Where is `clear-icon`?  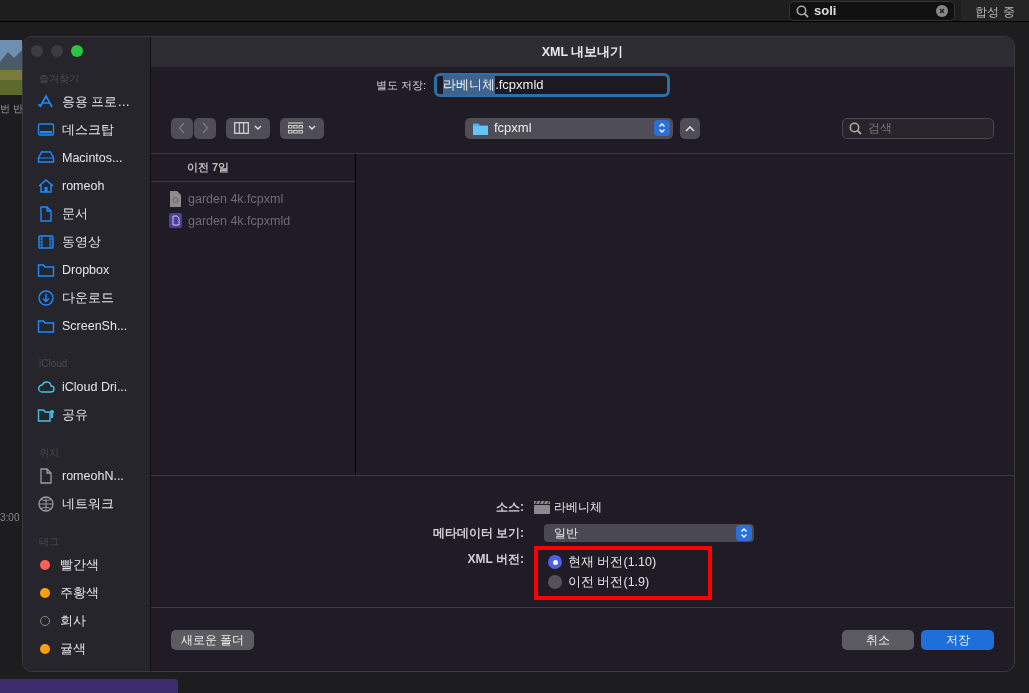
clear-icon is located at coordinates (942, 11).